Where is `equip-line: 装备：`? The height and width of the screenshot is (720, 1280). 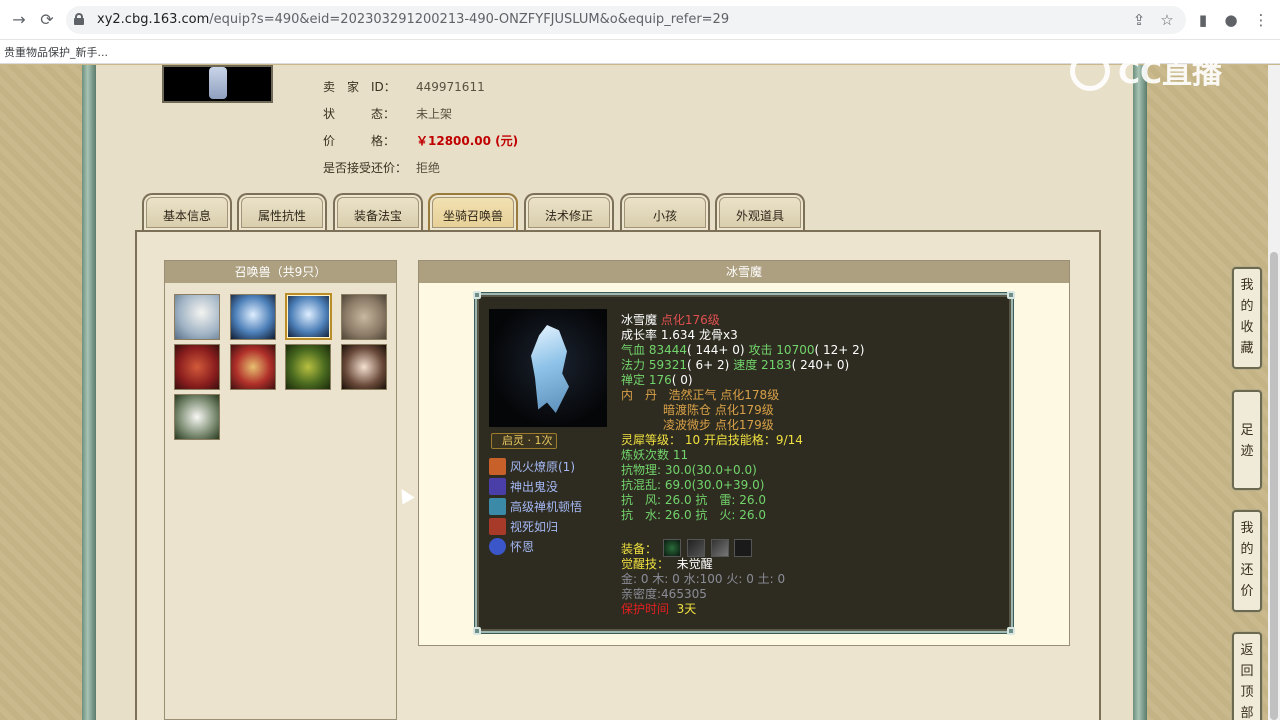 equip-line: 装备： is located at coordinates (687, 548).